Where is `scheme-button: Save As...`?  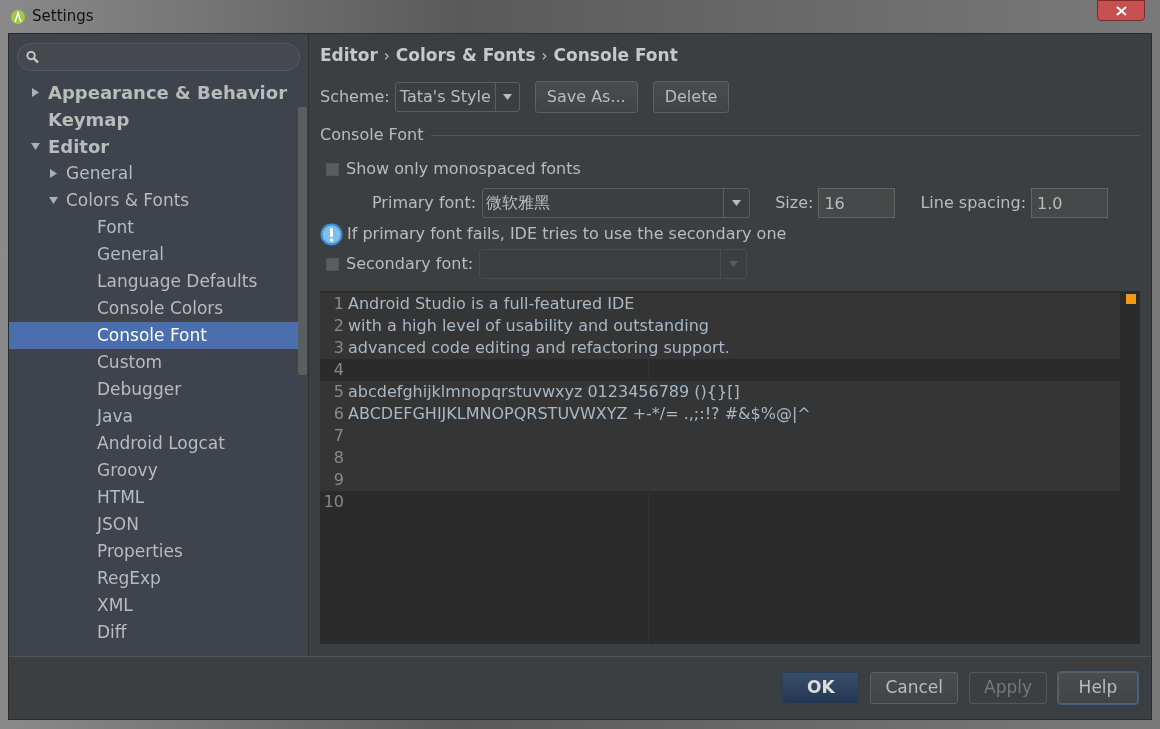
scheme-button: Save As... is located at coordinates (586, 97).